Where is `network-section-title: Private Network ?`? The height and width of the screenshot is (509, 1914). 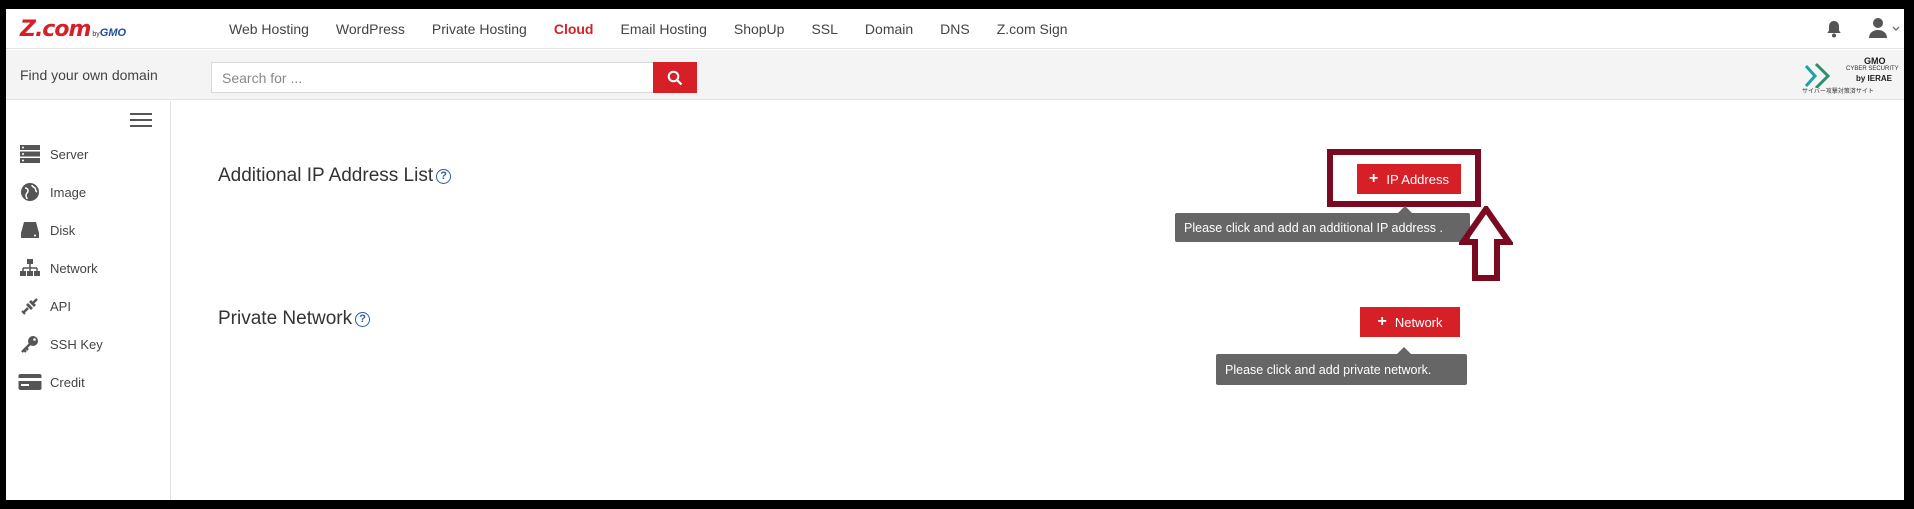
network-section-title: Private Network ? is located at coordinates (294, 319).